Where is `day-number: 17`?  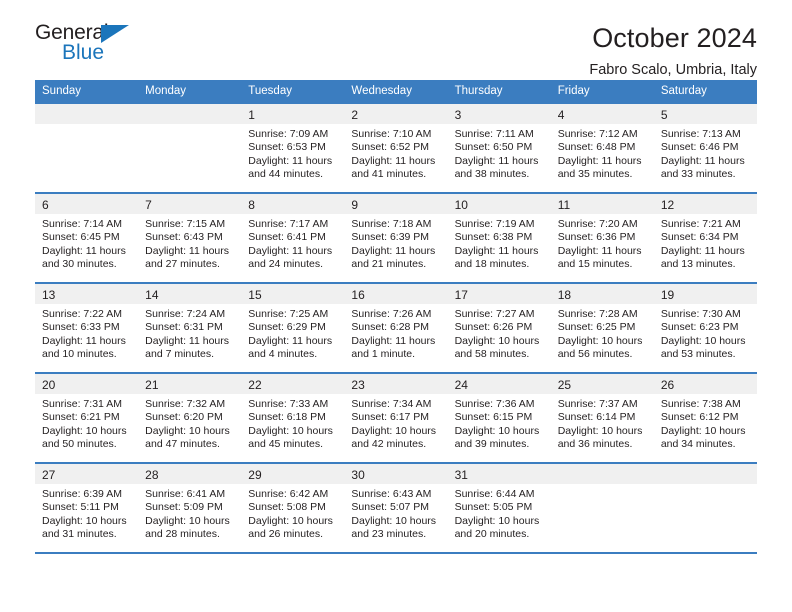 day-number: 17 is located at coordinates (499, 294).